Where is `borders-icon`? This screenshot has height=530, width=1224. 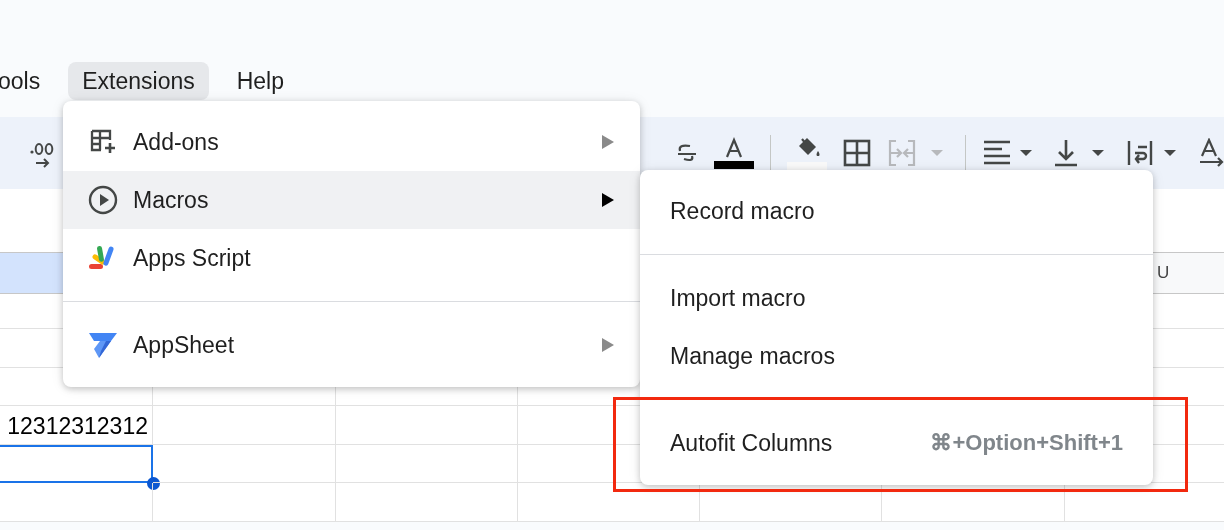
borders-icon is located at coordinates (857, 153).